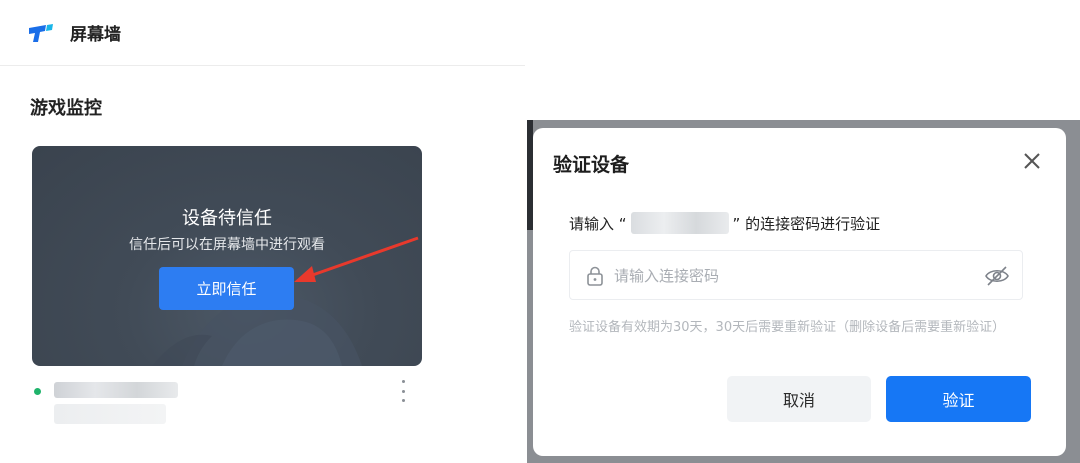  What do you see at coordinates (403, 391) in the screenshot?
I see `more-options-icon` at bounding box center [403, 391].